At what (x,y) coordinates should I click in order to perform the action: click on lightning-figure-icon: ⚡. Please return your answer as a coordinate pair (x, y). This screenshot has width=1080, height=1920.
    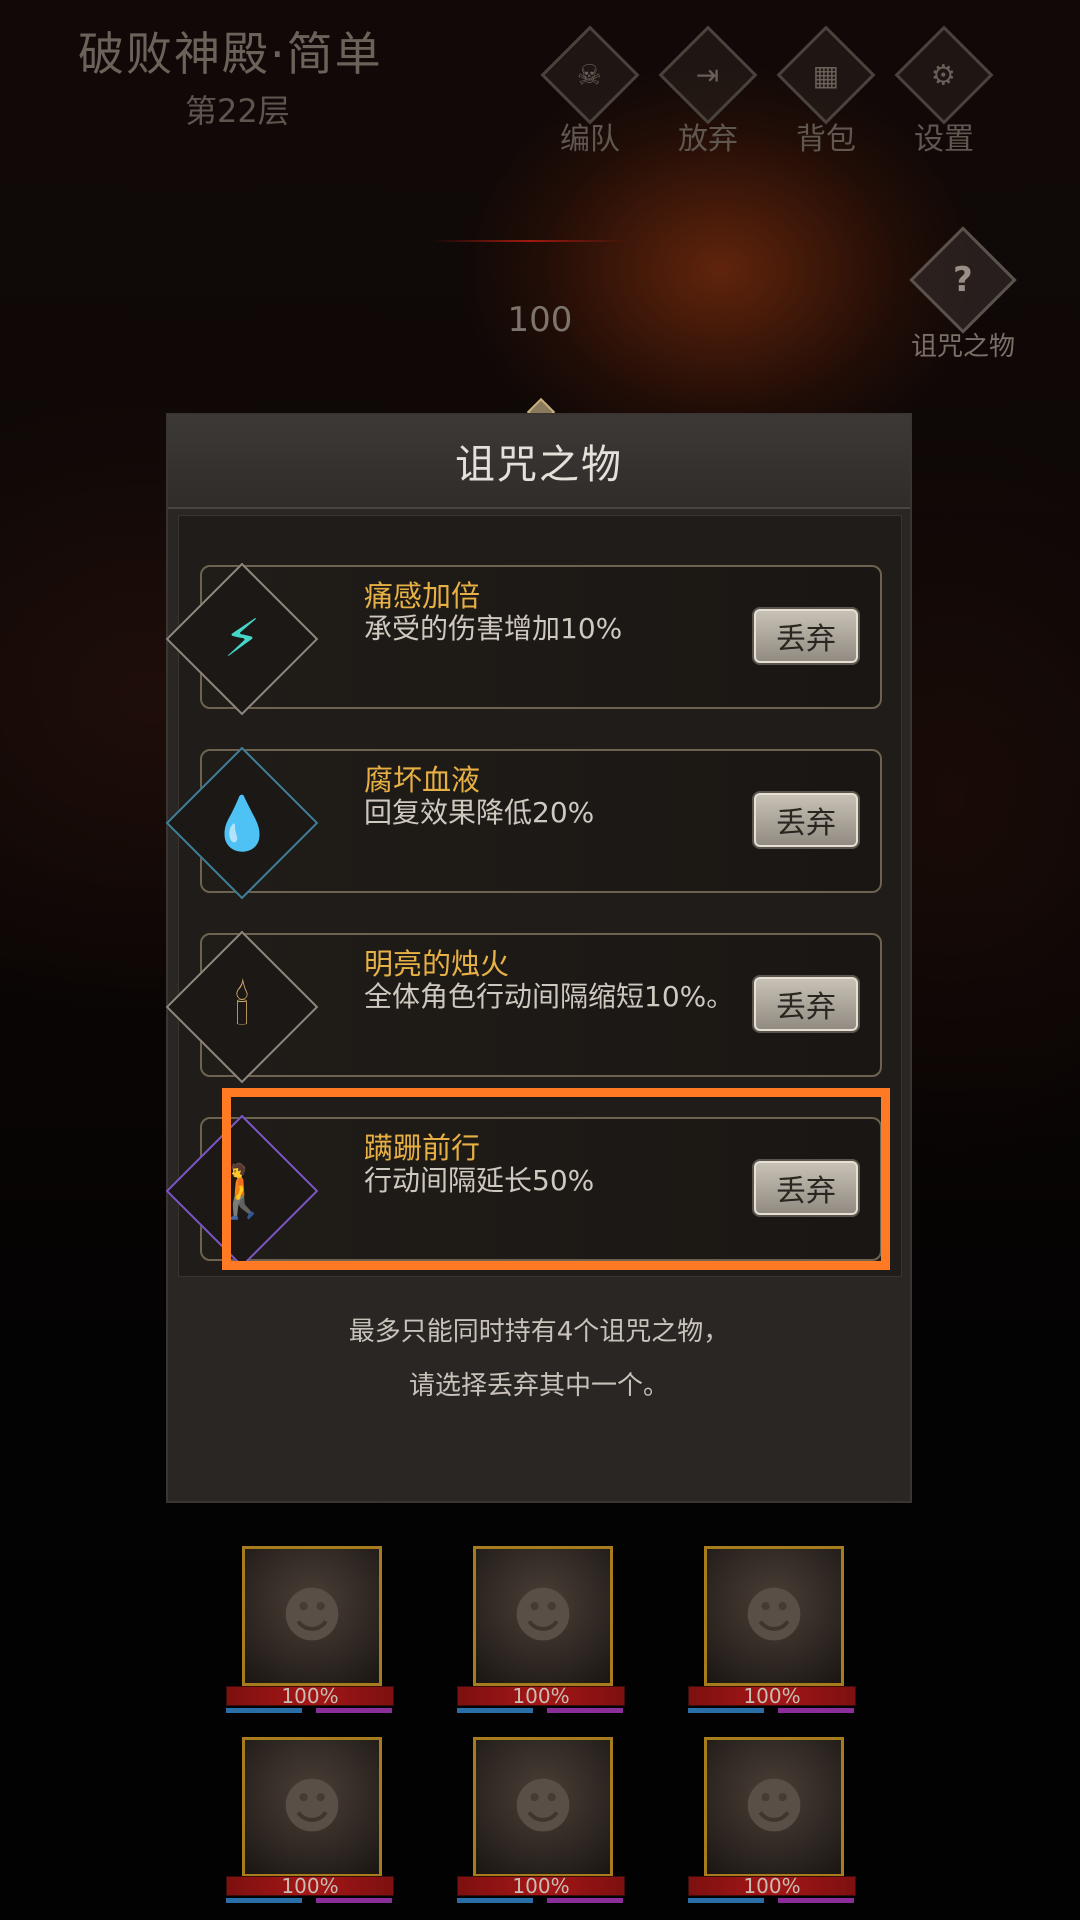
    Looking at the image, I should click on (242, 639).